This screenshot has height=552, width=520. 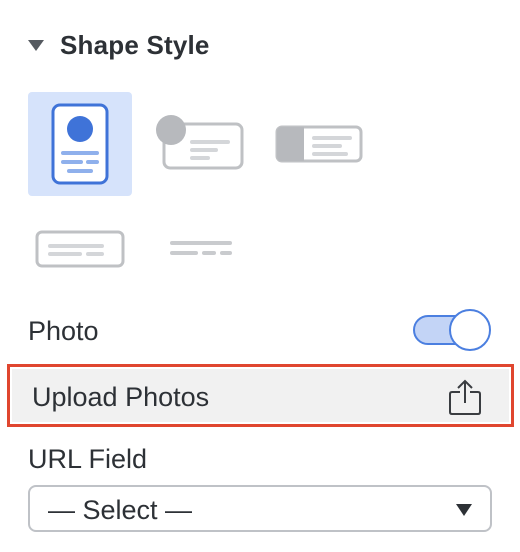 I want to click on shape-style-lines-only, so click(x=202, y=249).